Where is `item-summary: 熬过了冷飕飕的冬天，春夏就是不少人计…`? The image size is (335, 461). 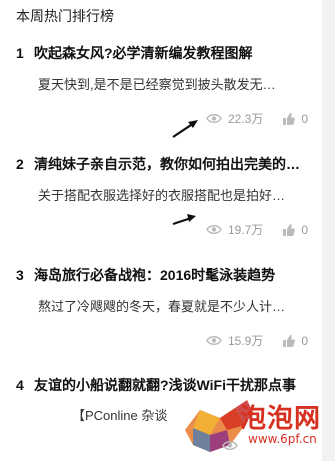
item-summary: 熬过了冷飕飕的冬天，春夏就是不少人计… is located at coordinates (162, 306).